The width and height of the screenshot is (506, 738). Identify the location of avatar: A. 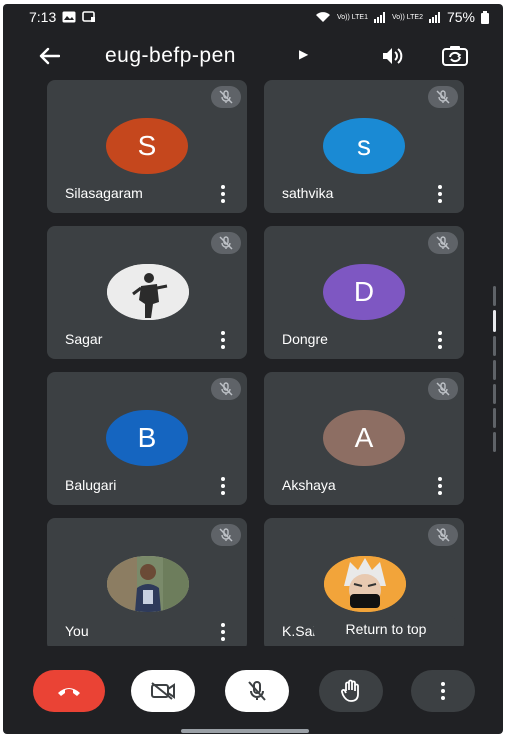
(364, 438).